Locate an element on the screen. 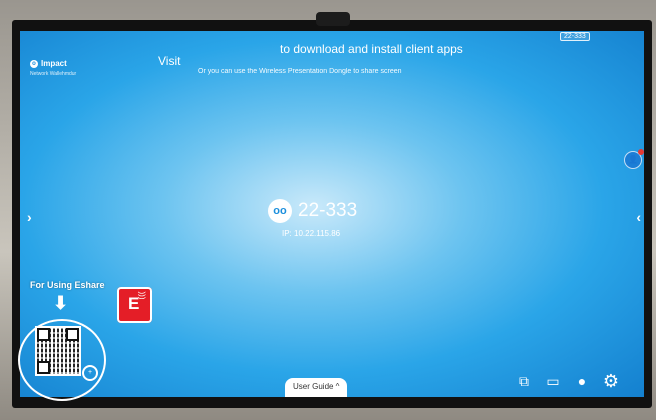 The width and height of the screenshot is (656, 420). user-guide-button: User Guide ^ is located at coordinates (316, 387).